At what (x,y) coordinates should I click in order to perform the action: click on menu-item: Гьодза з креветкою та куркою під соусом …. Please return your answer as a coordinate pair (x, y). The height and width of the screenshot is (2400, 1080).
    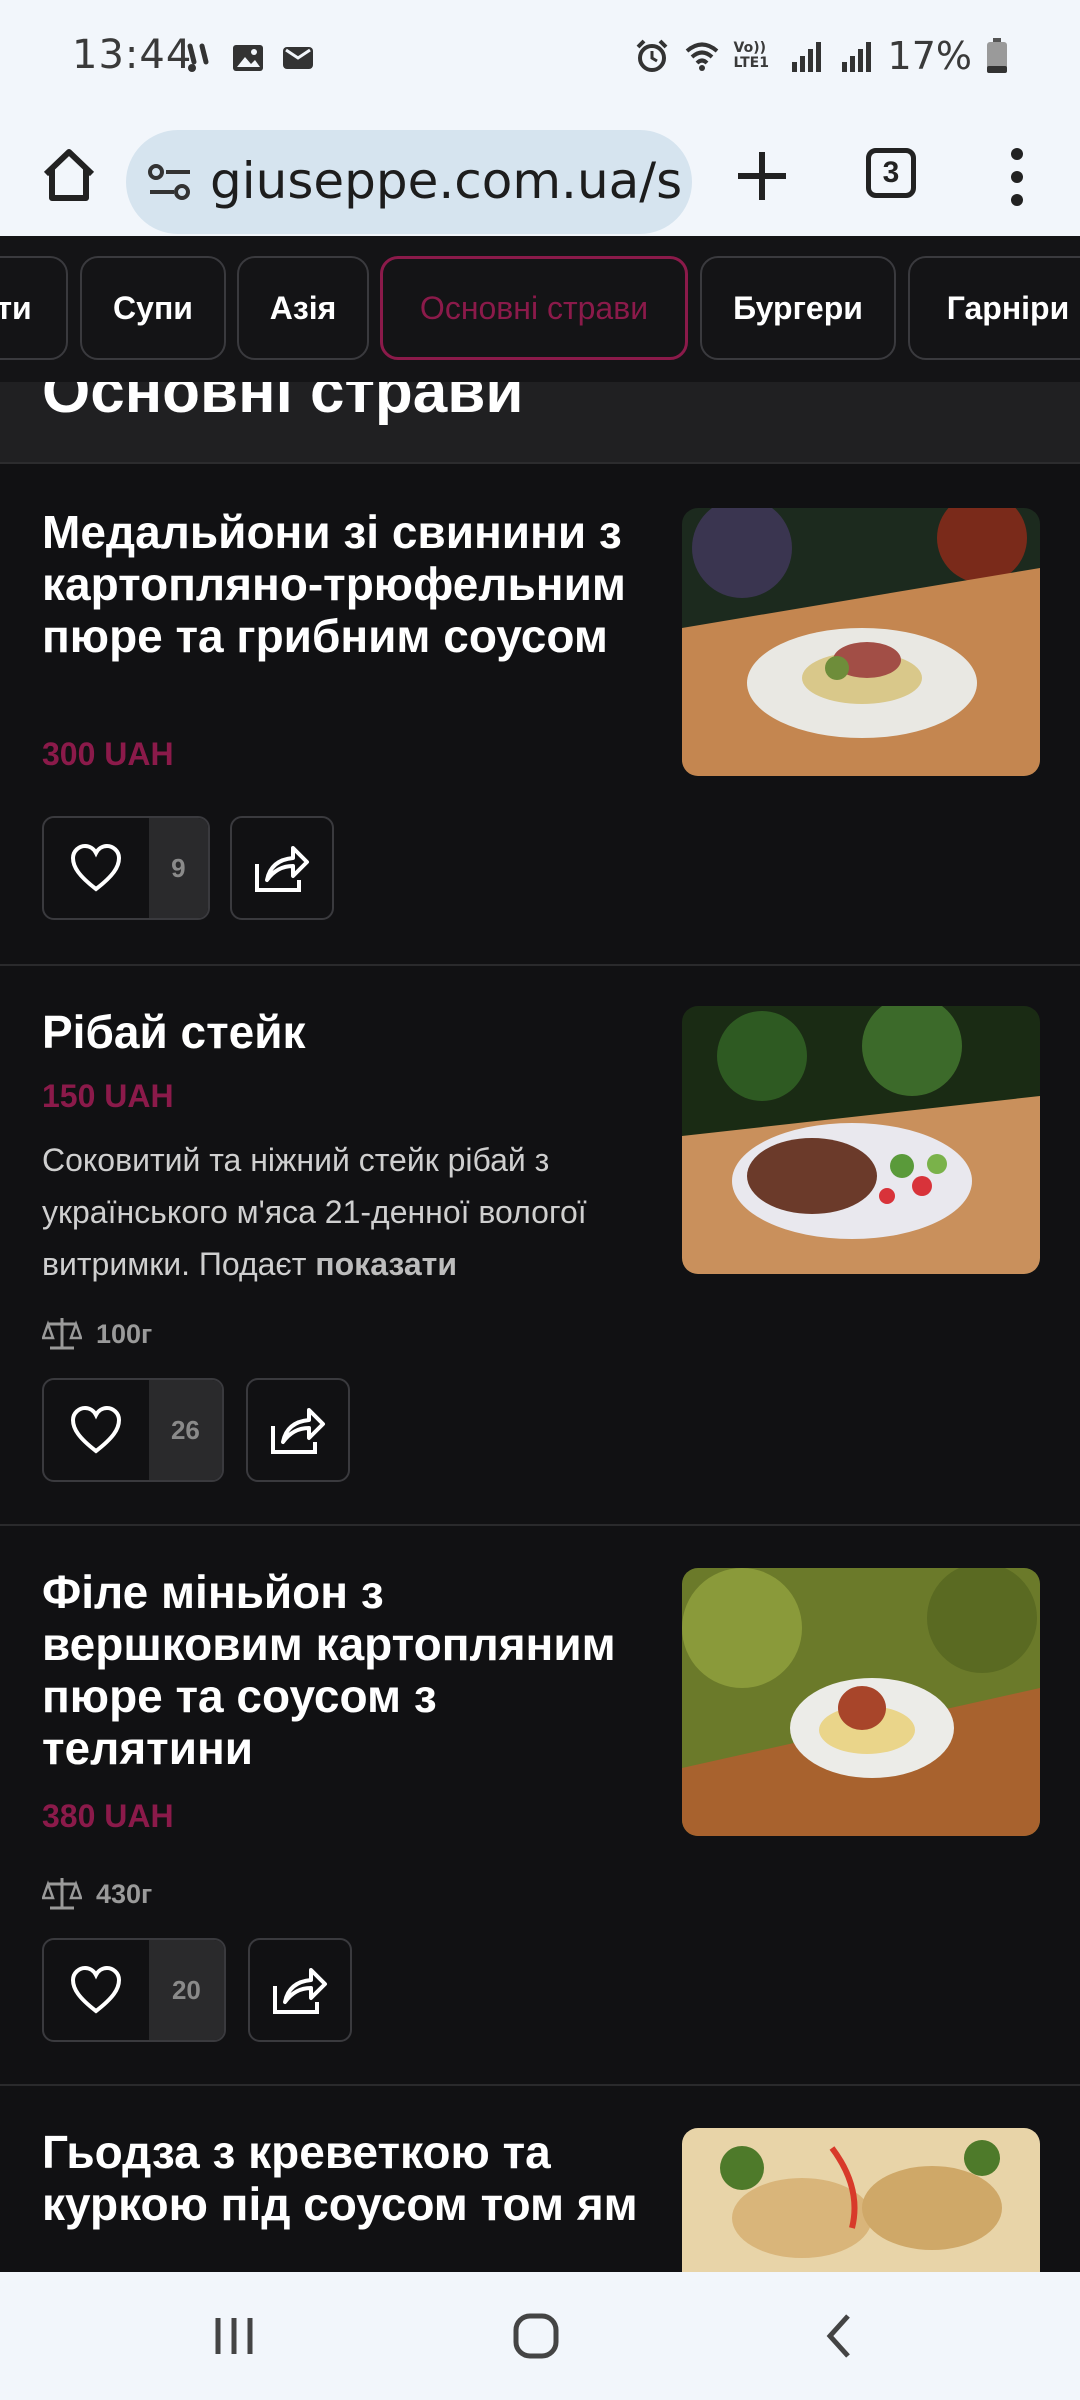
    Looking at the image, I should click on (540, 2179).